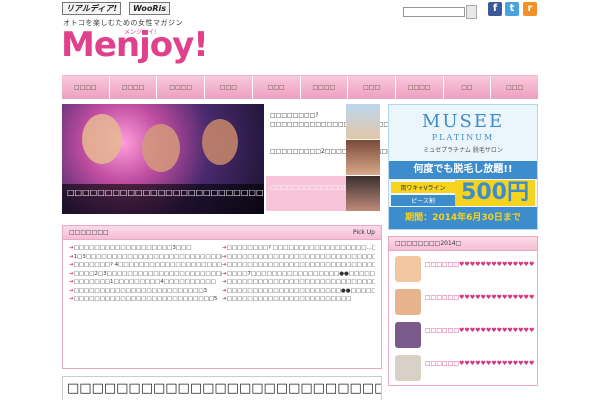 The image size is (600, 400). What do you see at coordinates (140, 290) in the screenshot?
I see `ranking-link-text: □□□□□□□□□□□□□□□□□□□□□□□□□3` at bounding box center [140, 290].